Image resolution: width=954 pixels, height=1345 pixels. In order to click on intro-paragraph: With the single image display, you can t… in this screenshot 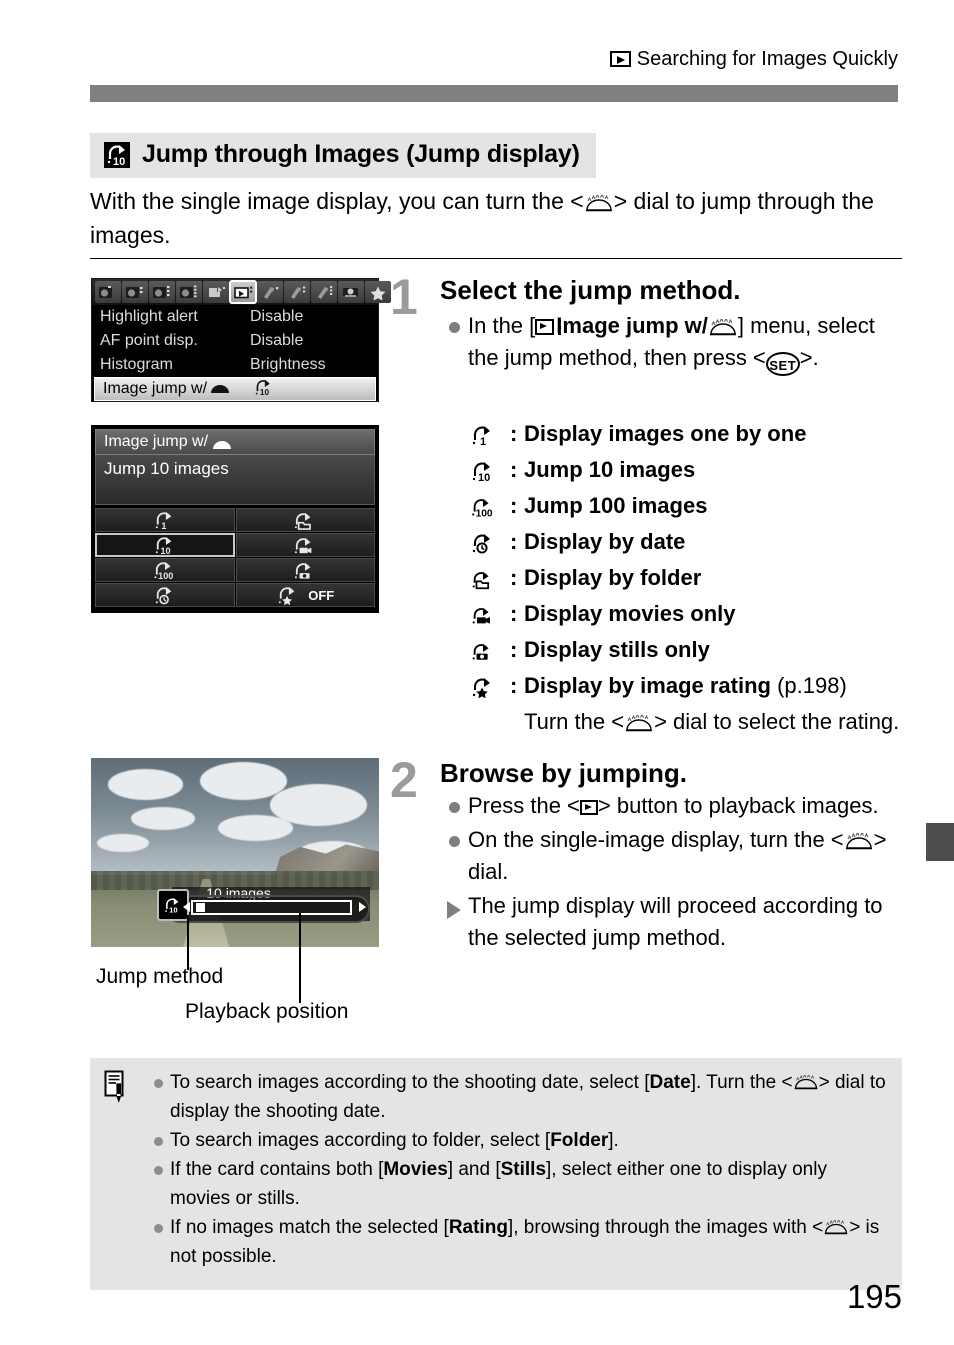, I will do `click(496, 218)`.